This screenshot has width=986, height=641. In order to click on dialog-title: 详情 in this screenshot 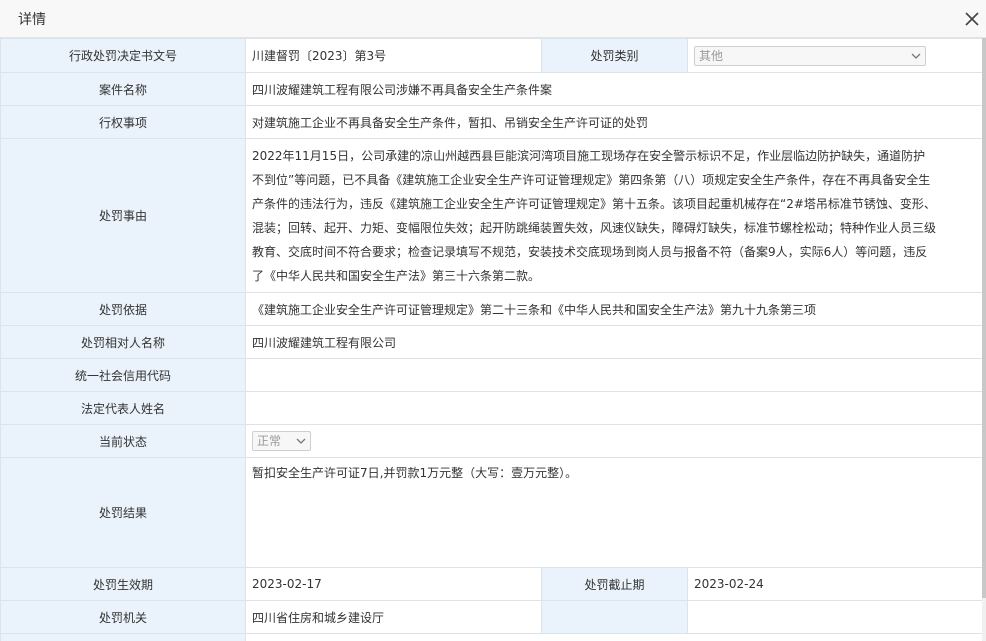, I will do `click(32, 20)`.